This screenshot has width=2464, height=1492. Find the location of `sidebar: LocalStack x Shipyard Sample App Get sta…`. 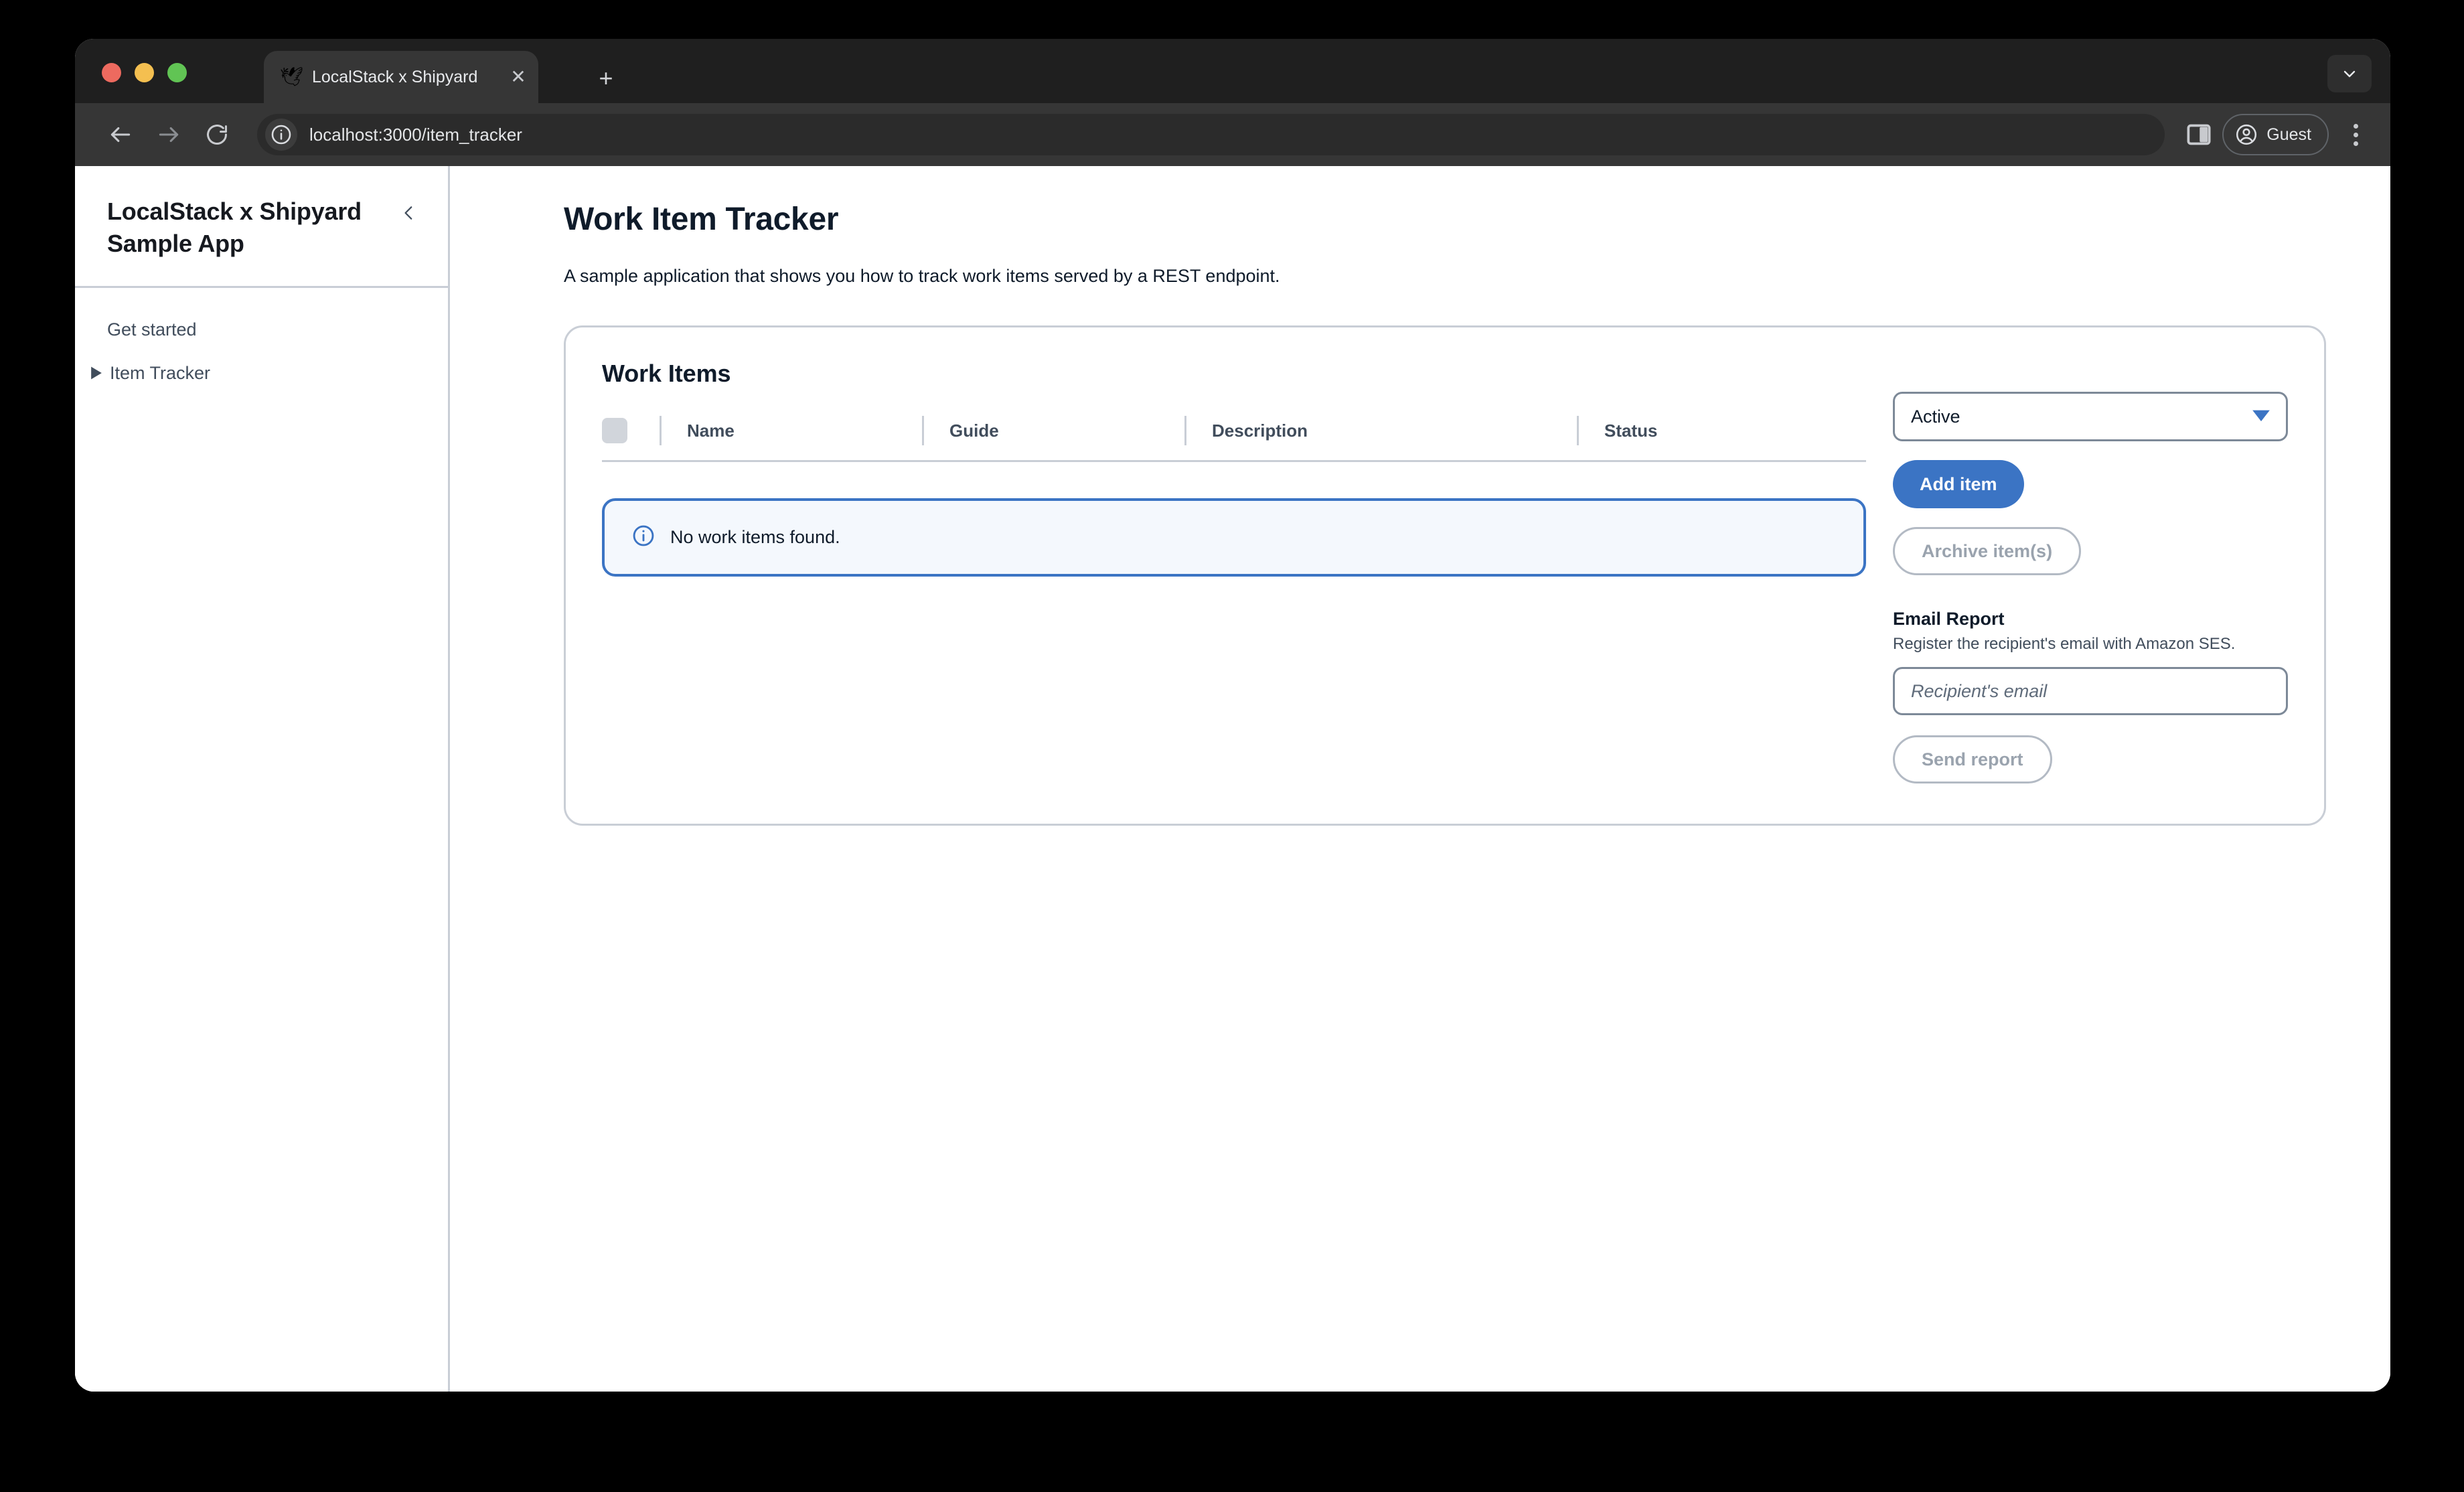

sidebar: LocalStack x Shipyard Sample App Get sta… is located at coordinates (262, 779).